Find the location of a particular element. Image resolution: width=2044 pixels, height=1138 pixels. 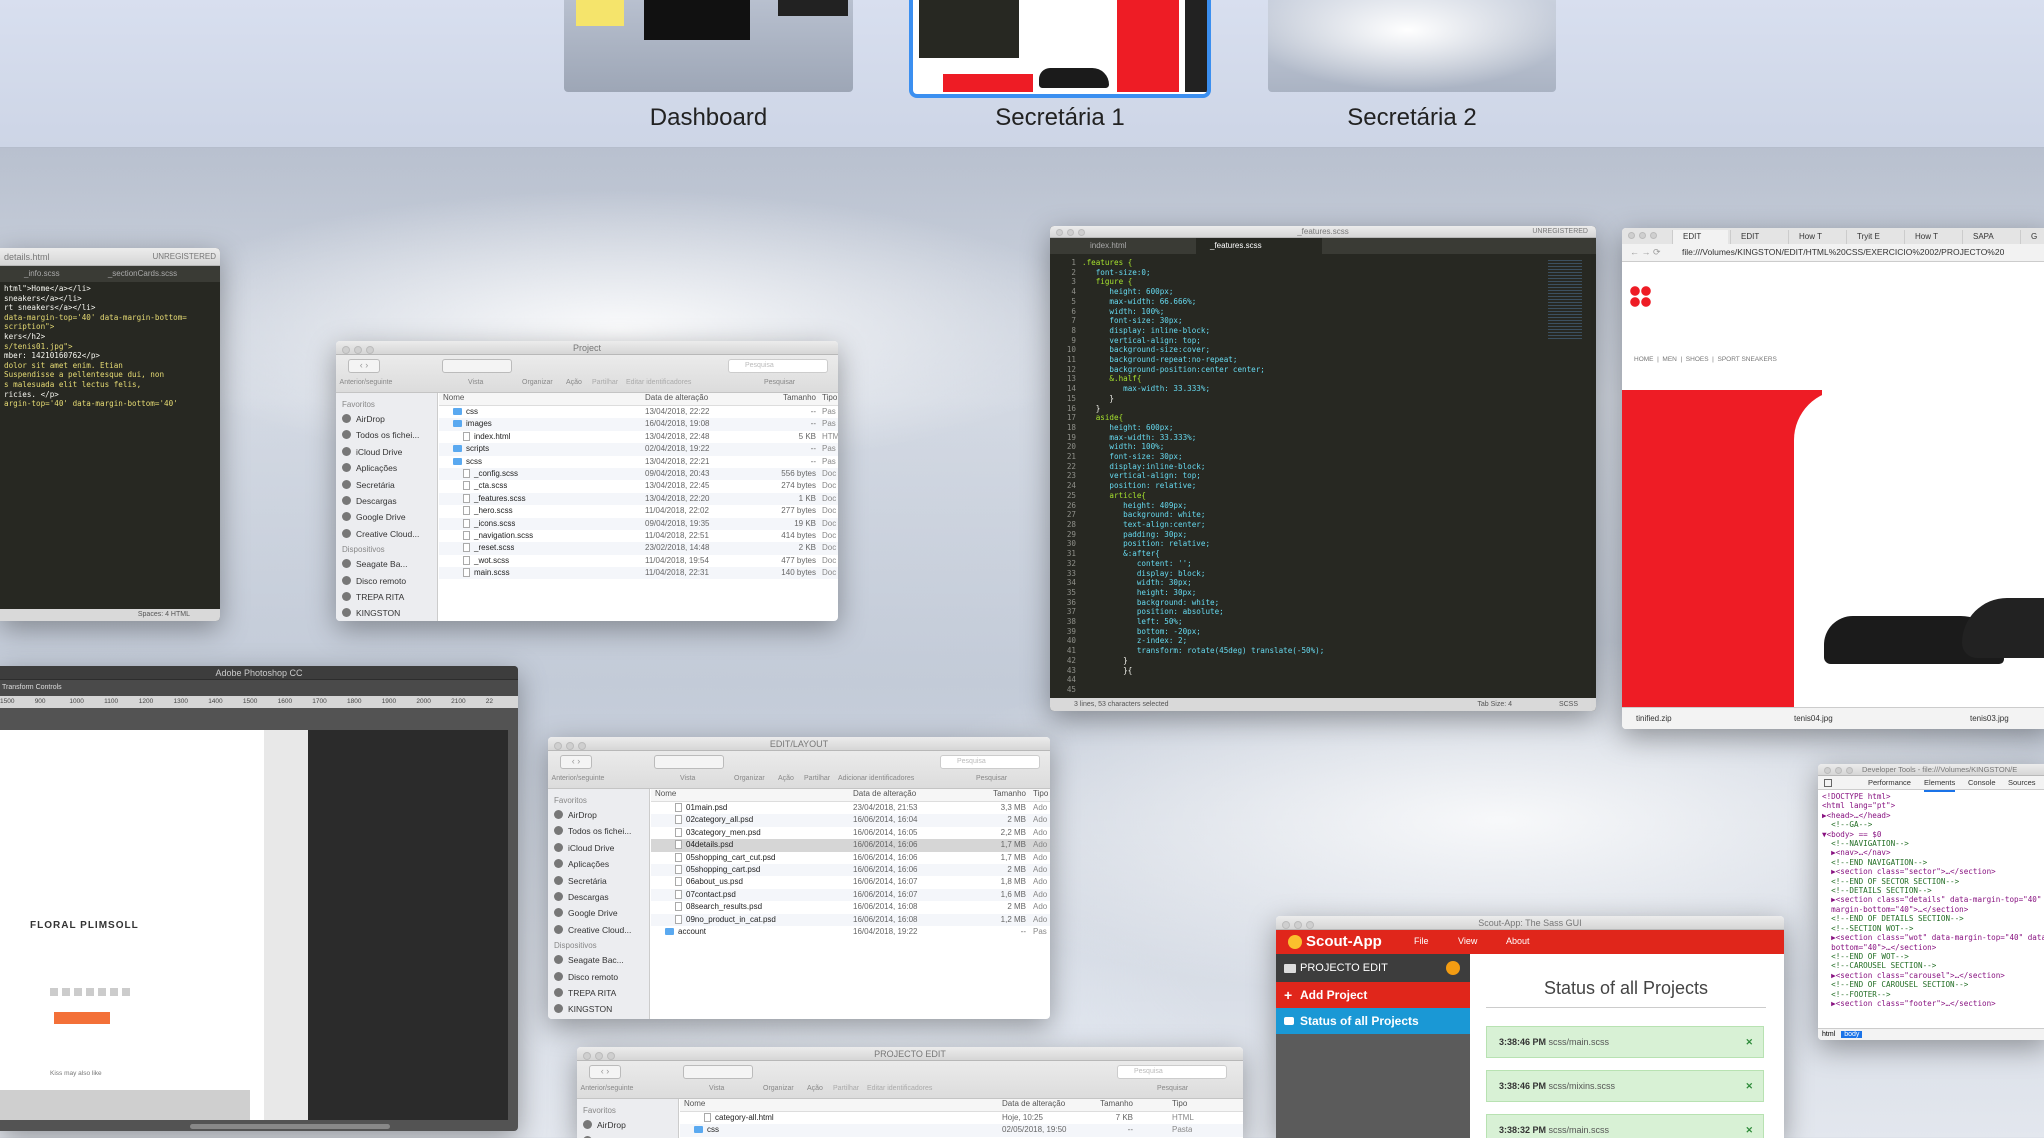

crumb-men: MEN is located at coordinates (1669, 359).